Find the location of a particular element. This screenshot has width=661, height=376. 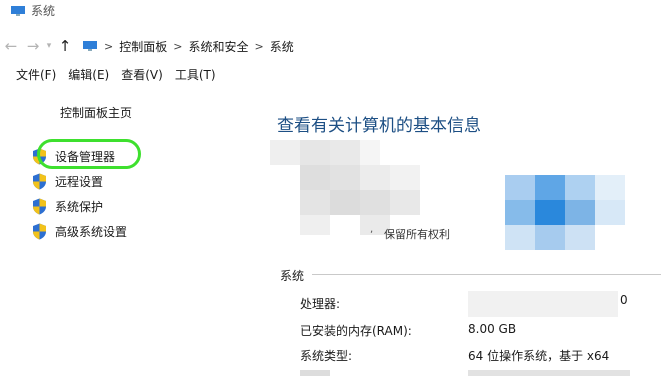

ram-value: 8.00 GB is located at coordinates (492, 329).